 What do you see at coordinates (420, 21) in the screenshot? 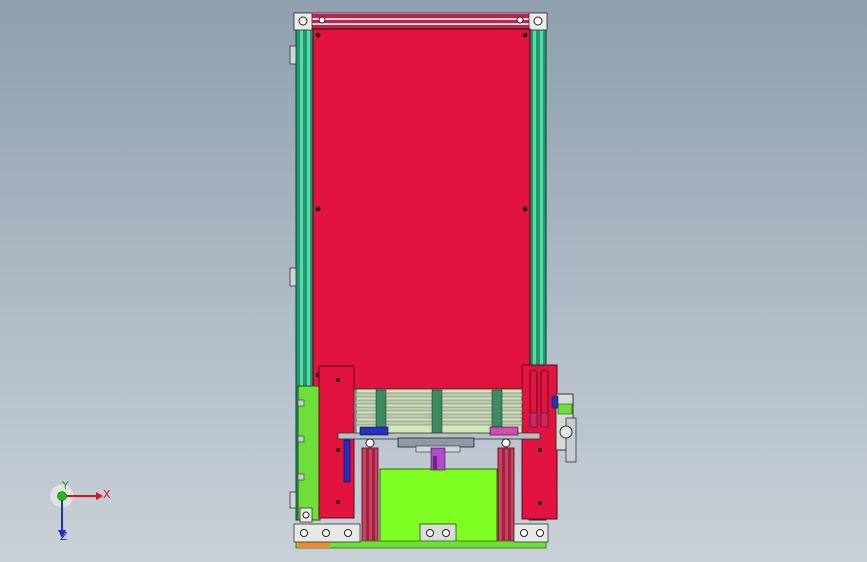
I see `top-rail` at bounding box center [420, 21].